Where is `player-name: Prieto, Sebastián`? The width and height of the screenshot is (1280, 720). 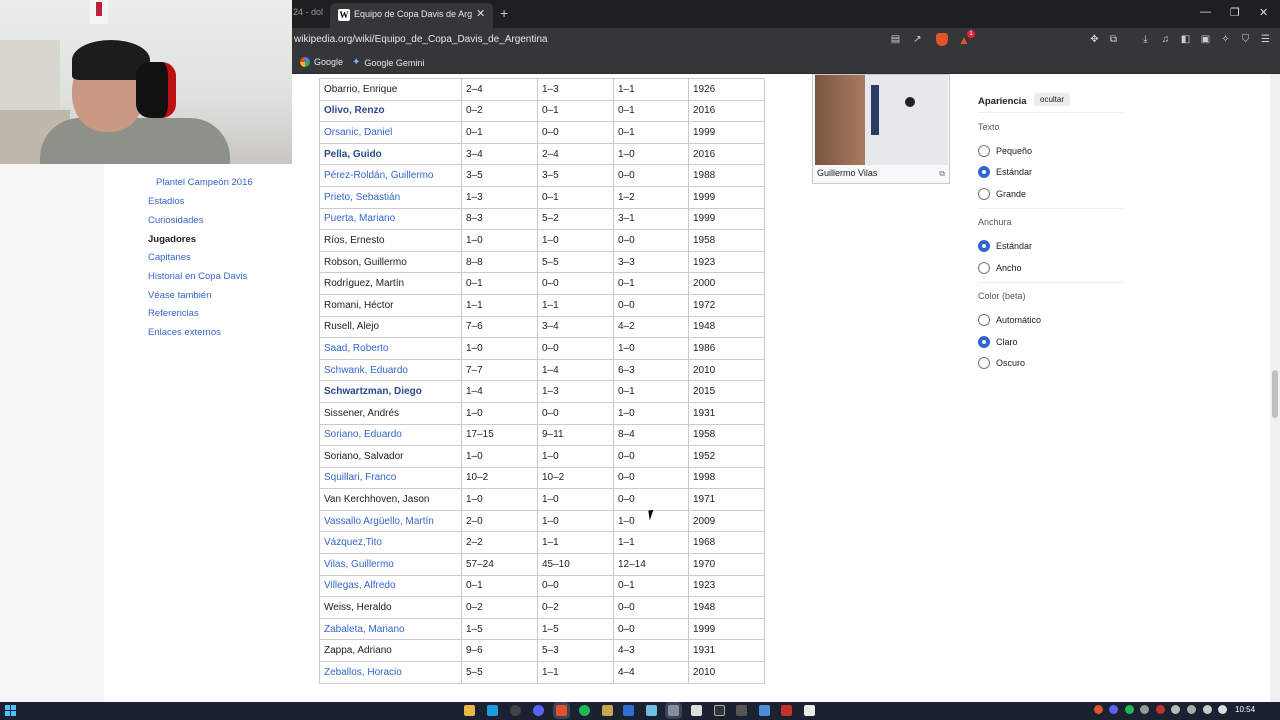 player-name: Prieto, Sebastián is located at coordinates (362, 197).